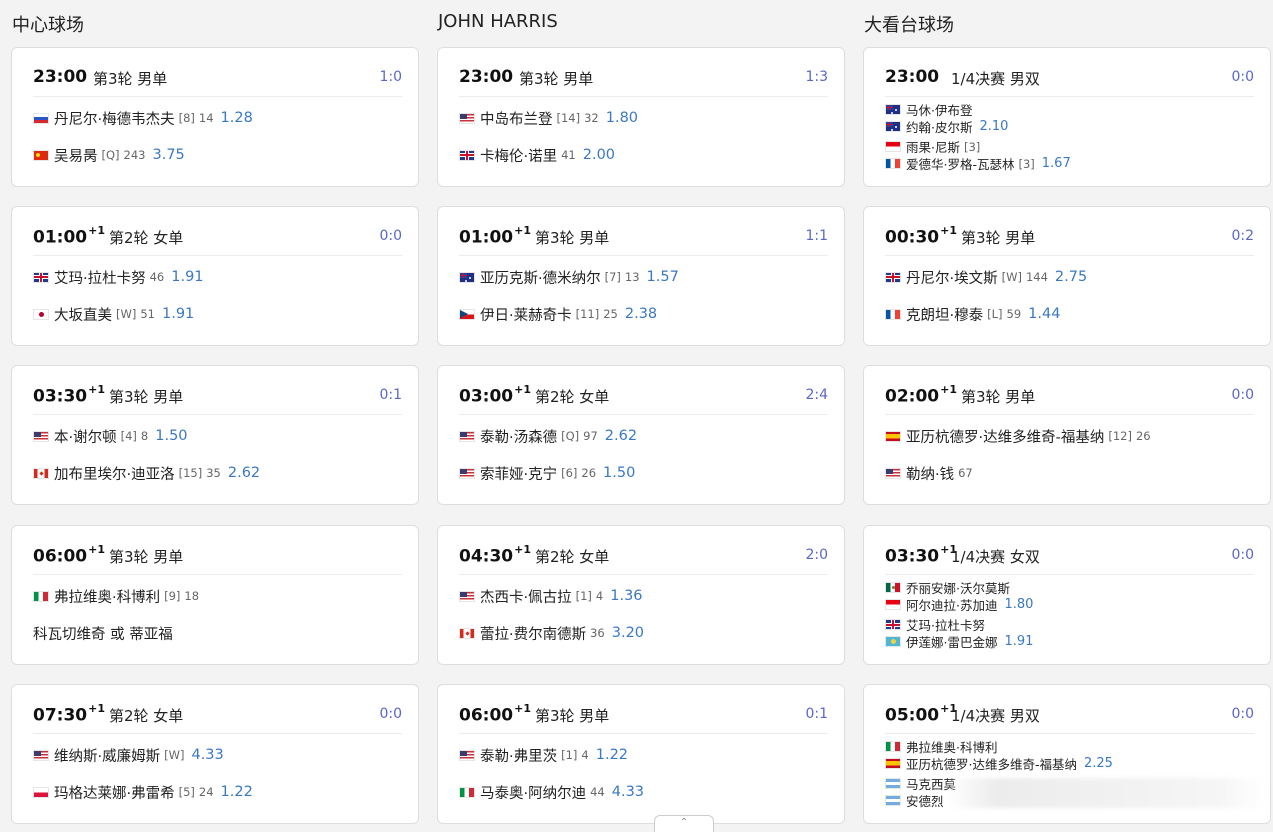  What do you see at coordinates (220, 596) in the screenshot?
I see `player-row: 弗拉维奥·科博利 [9] 18` at bounding box center [220, 596].